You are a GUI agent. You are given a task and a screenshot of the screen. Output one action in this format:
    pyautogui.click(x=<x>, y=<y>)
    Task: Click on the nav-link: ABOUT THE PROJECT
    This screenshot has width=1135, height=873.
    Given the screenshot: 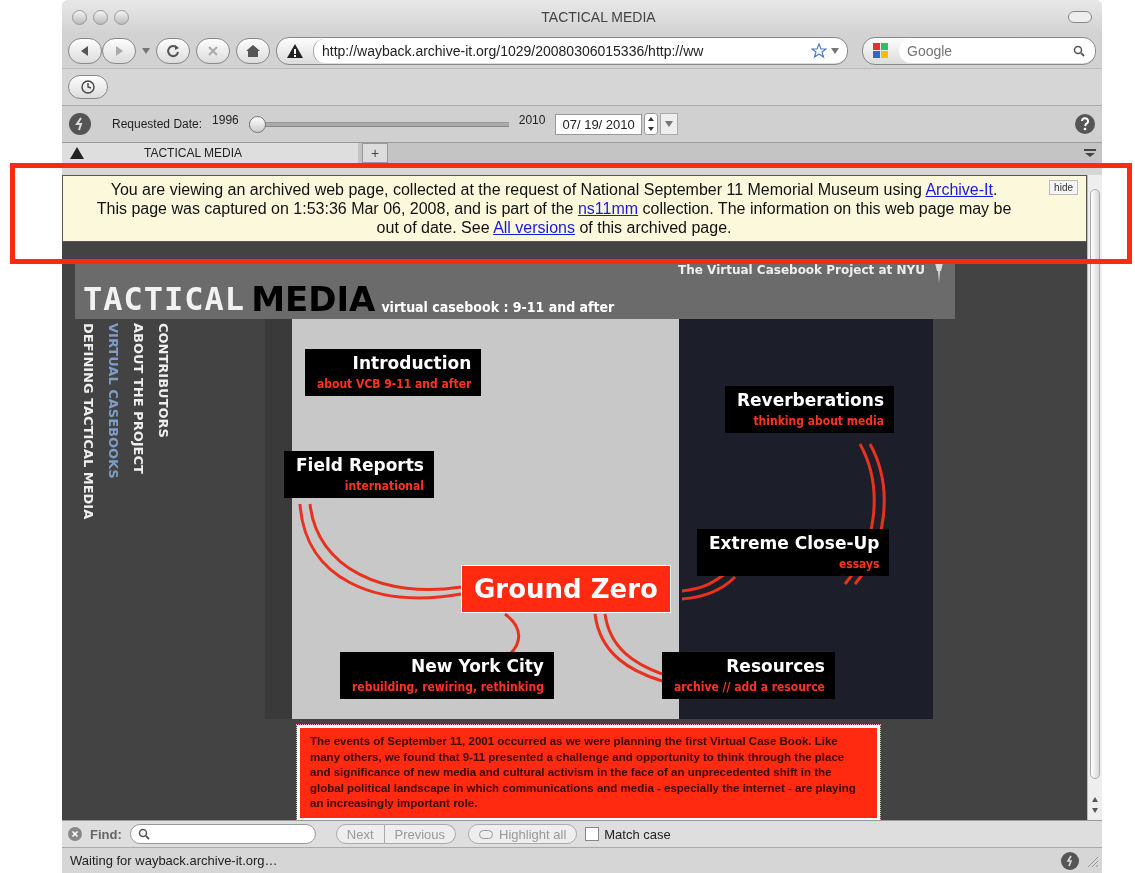 What is the action you would take?
    pyautogui.click(x=138, y=398)
    